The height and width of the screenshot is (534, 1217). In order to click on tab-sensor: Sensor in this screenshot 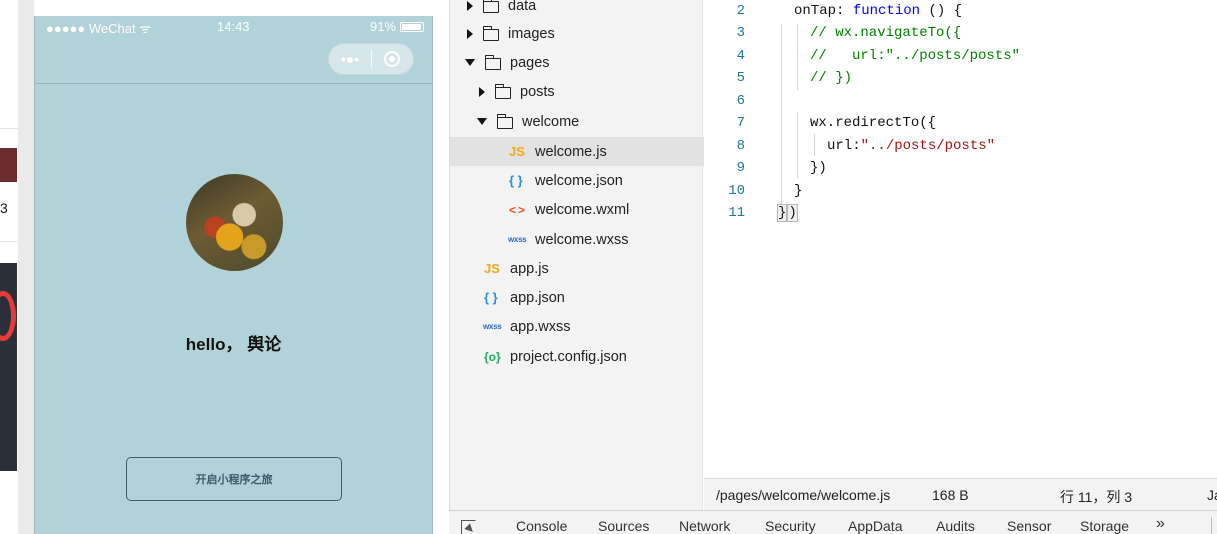, I will do `click(1029, 526)`.